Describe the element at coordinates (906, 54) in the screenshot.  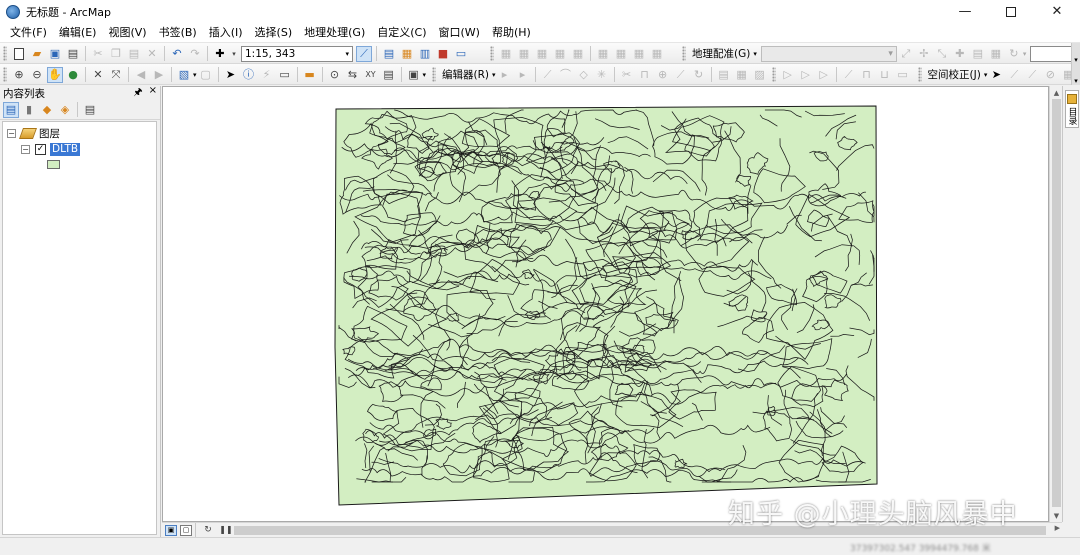
I see `rotate-icon: ⤢` at that location.